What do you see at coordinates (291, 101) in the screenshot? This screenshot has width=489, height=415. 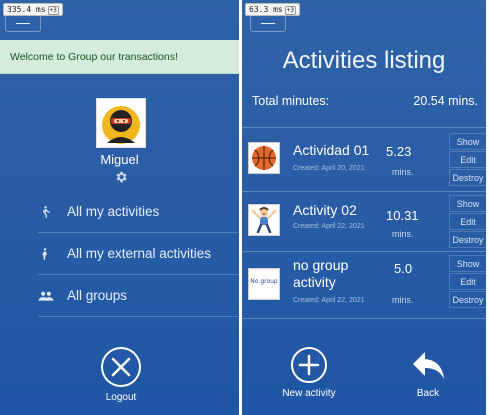 I see `total-minutes-label: Total minutes:` at bounding box center [291, 101].